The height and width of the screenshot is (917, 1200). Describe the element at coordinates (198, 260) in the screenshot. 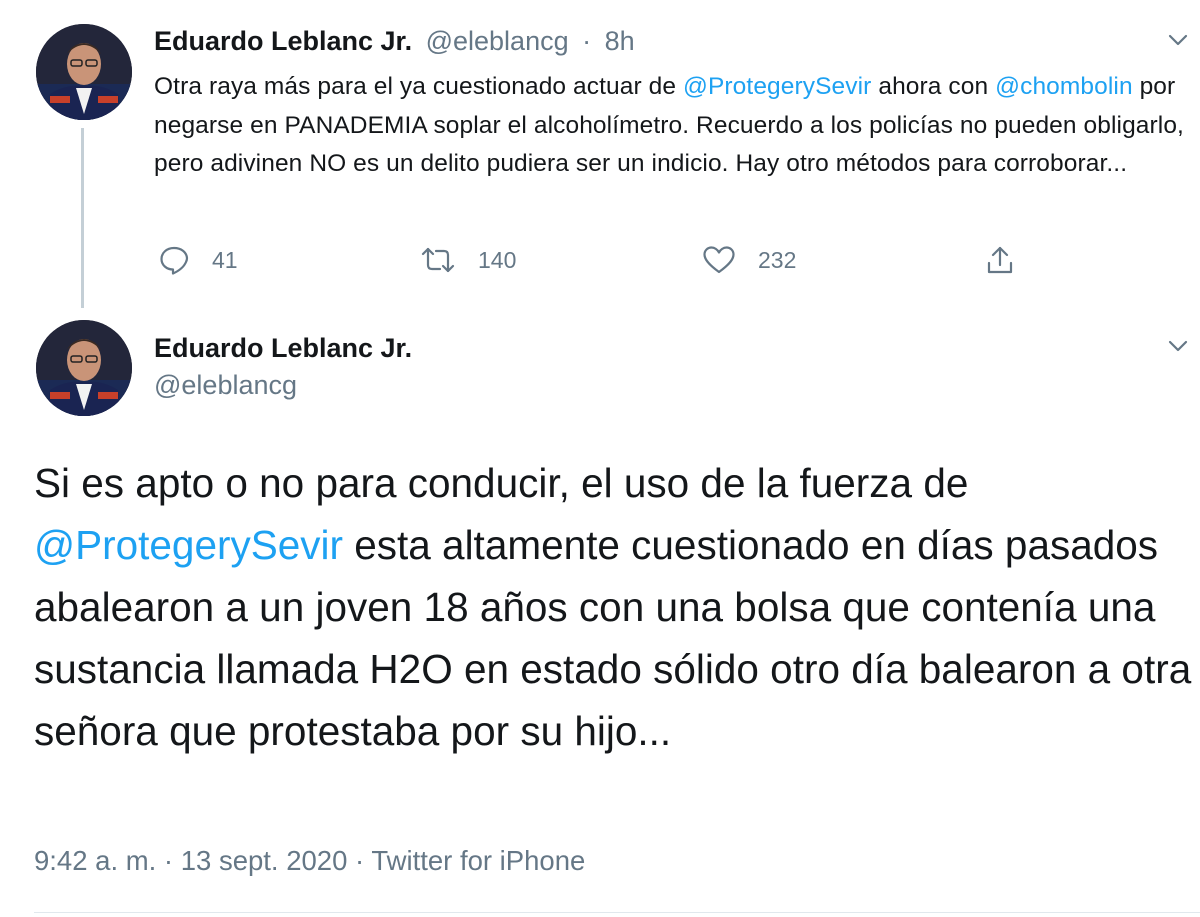

I see `reply-button: 41` at that location.